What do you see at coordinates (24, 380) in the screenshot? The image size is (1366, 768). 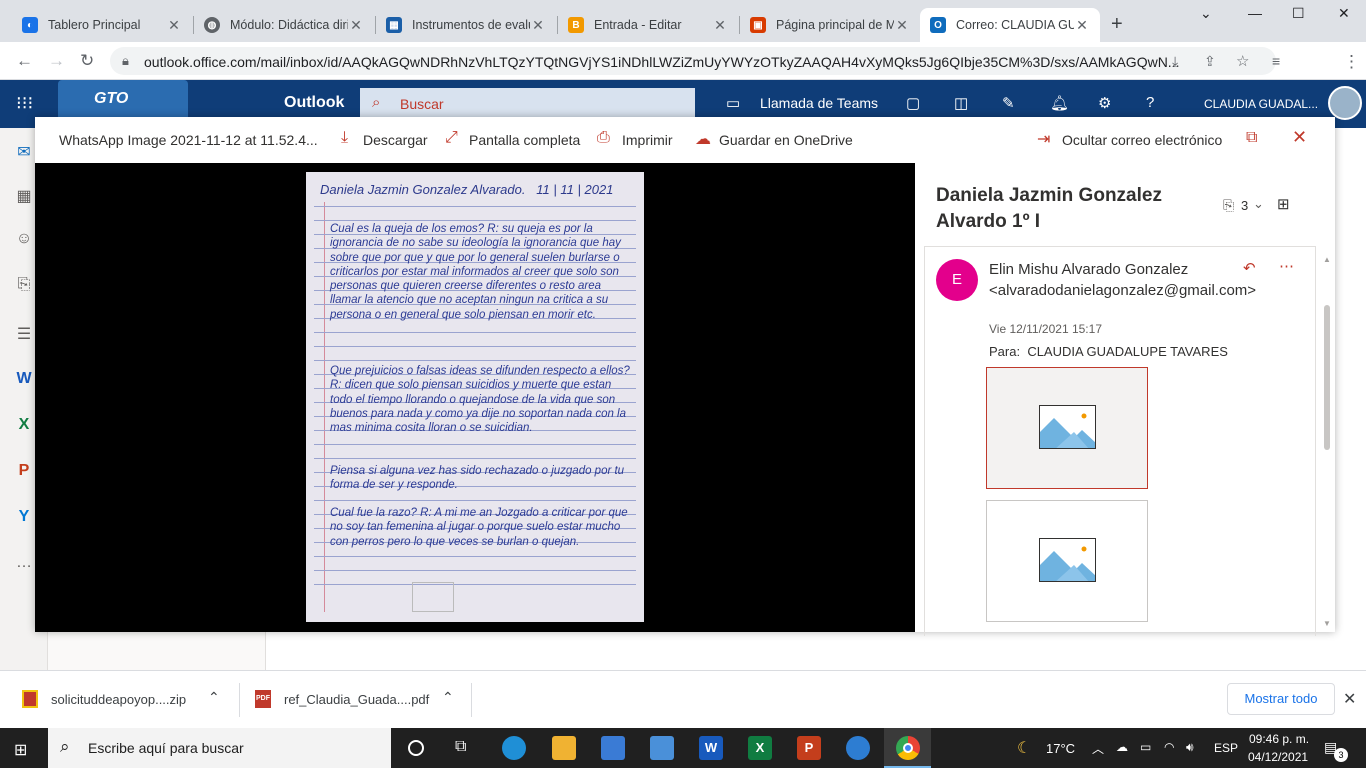 I see `word-icon: W` at bounding box center [24, 380].